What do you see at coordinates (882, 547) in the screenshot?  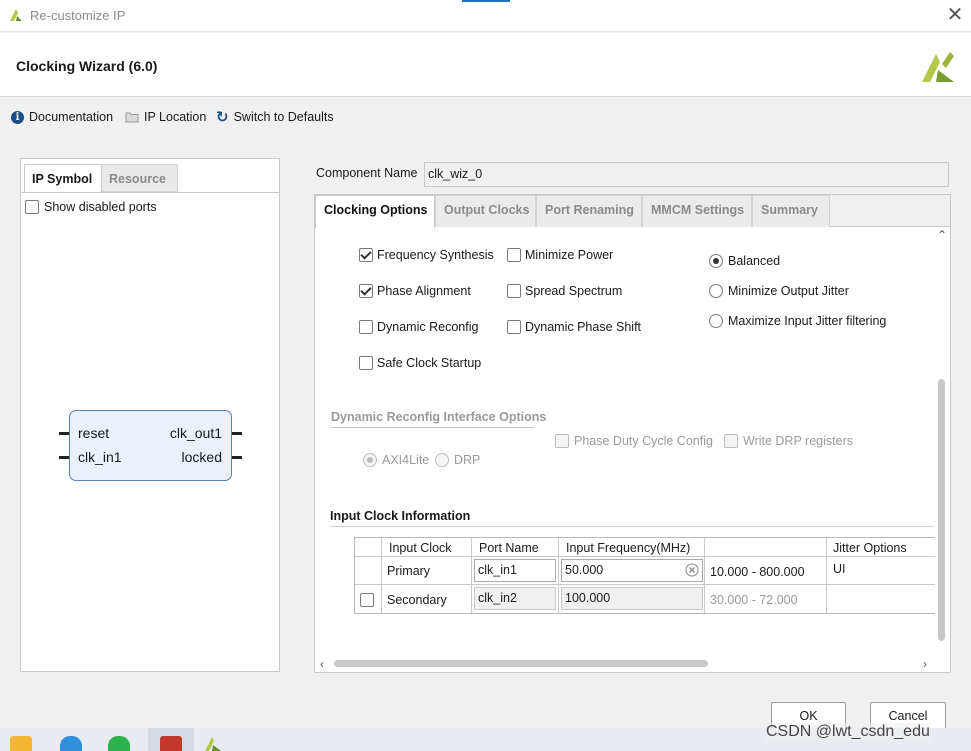 I see `table-header-jitter-options: Jitter Options` at bounding box center [882, 547].